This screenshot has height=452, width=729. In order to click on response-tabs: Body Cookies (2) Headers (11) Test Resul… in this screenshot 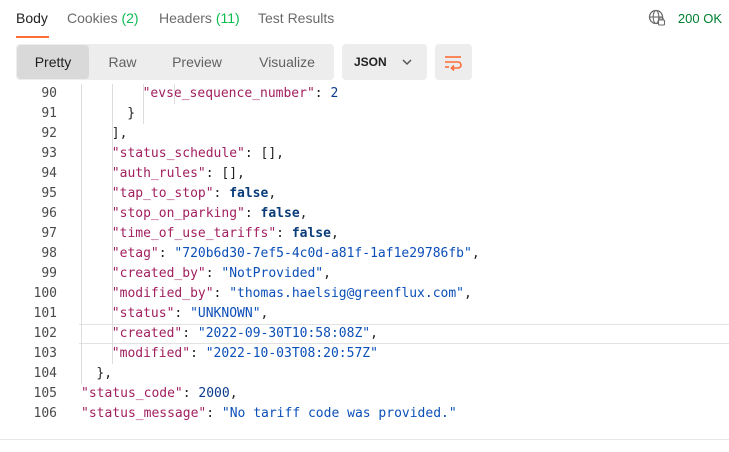, I will do `click(364, 20)`.